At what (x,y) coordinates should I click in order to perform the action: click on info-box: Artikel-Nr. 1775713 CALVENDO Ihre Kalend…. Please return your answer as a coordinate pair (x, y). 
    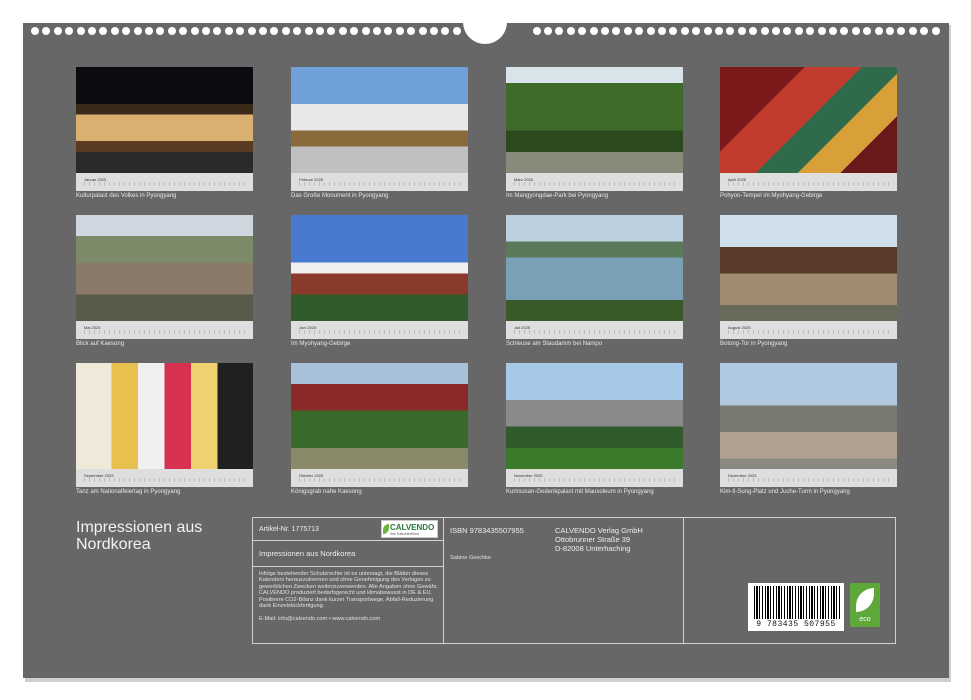
    Looking at the image, I should click on (574, 580).